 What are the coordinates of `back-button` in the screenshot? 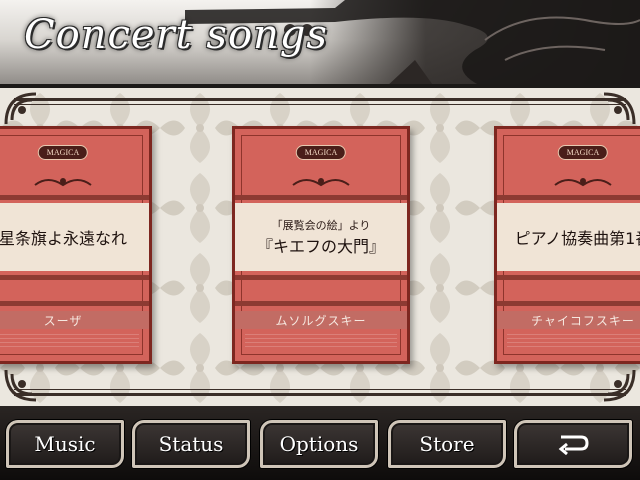 It's located at (573, 444).